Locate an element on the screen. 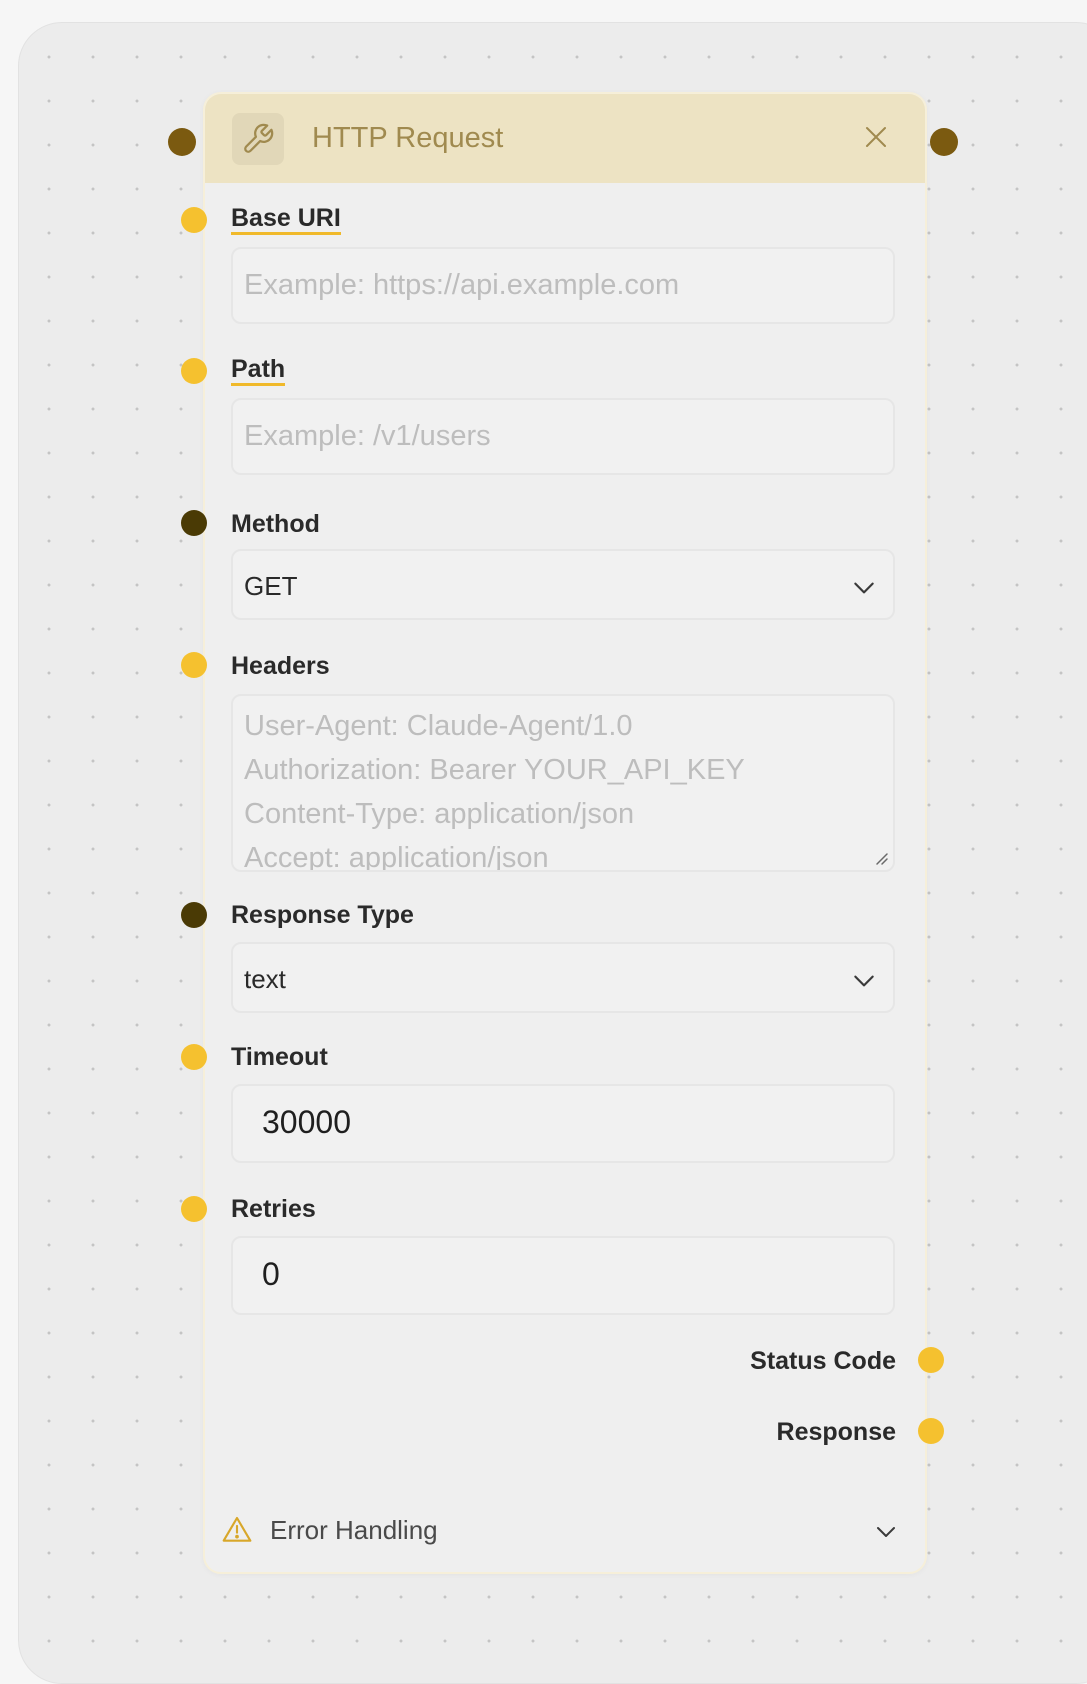  retries-value: 0 is located at coordinates (271, 1274).